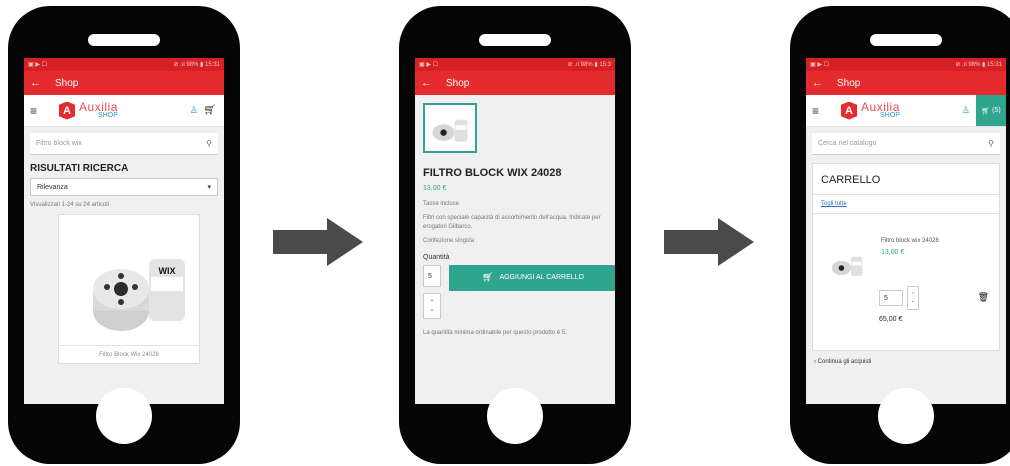  Describe the element at coordinates (910, 241) in the screenshot. I see `cart-item-name: Filtro block wix 24028` at that location.